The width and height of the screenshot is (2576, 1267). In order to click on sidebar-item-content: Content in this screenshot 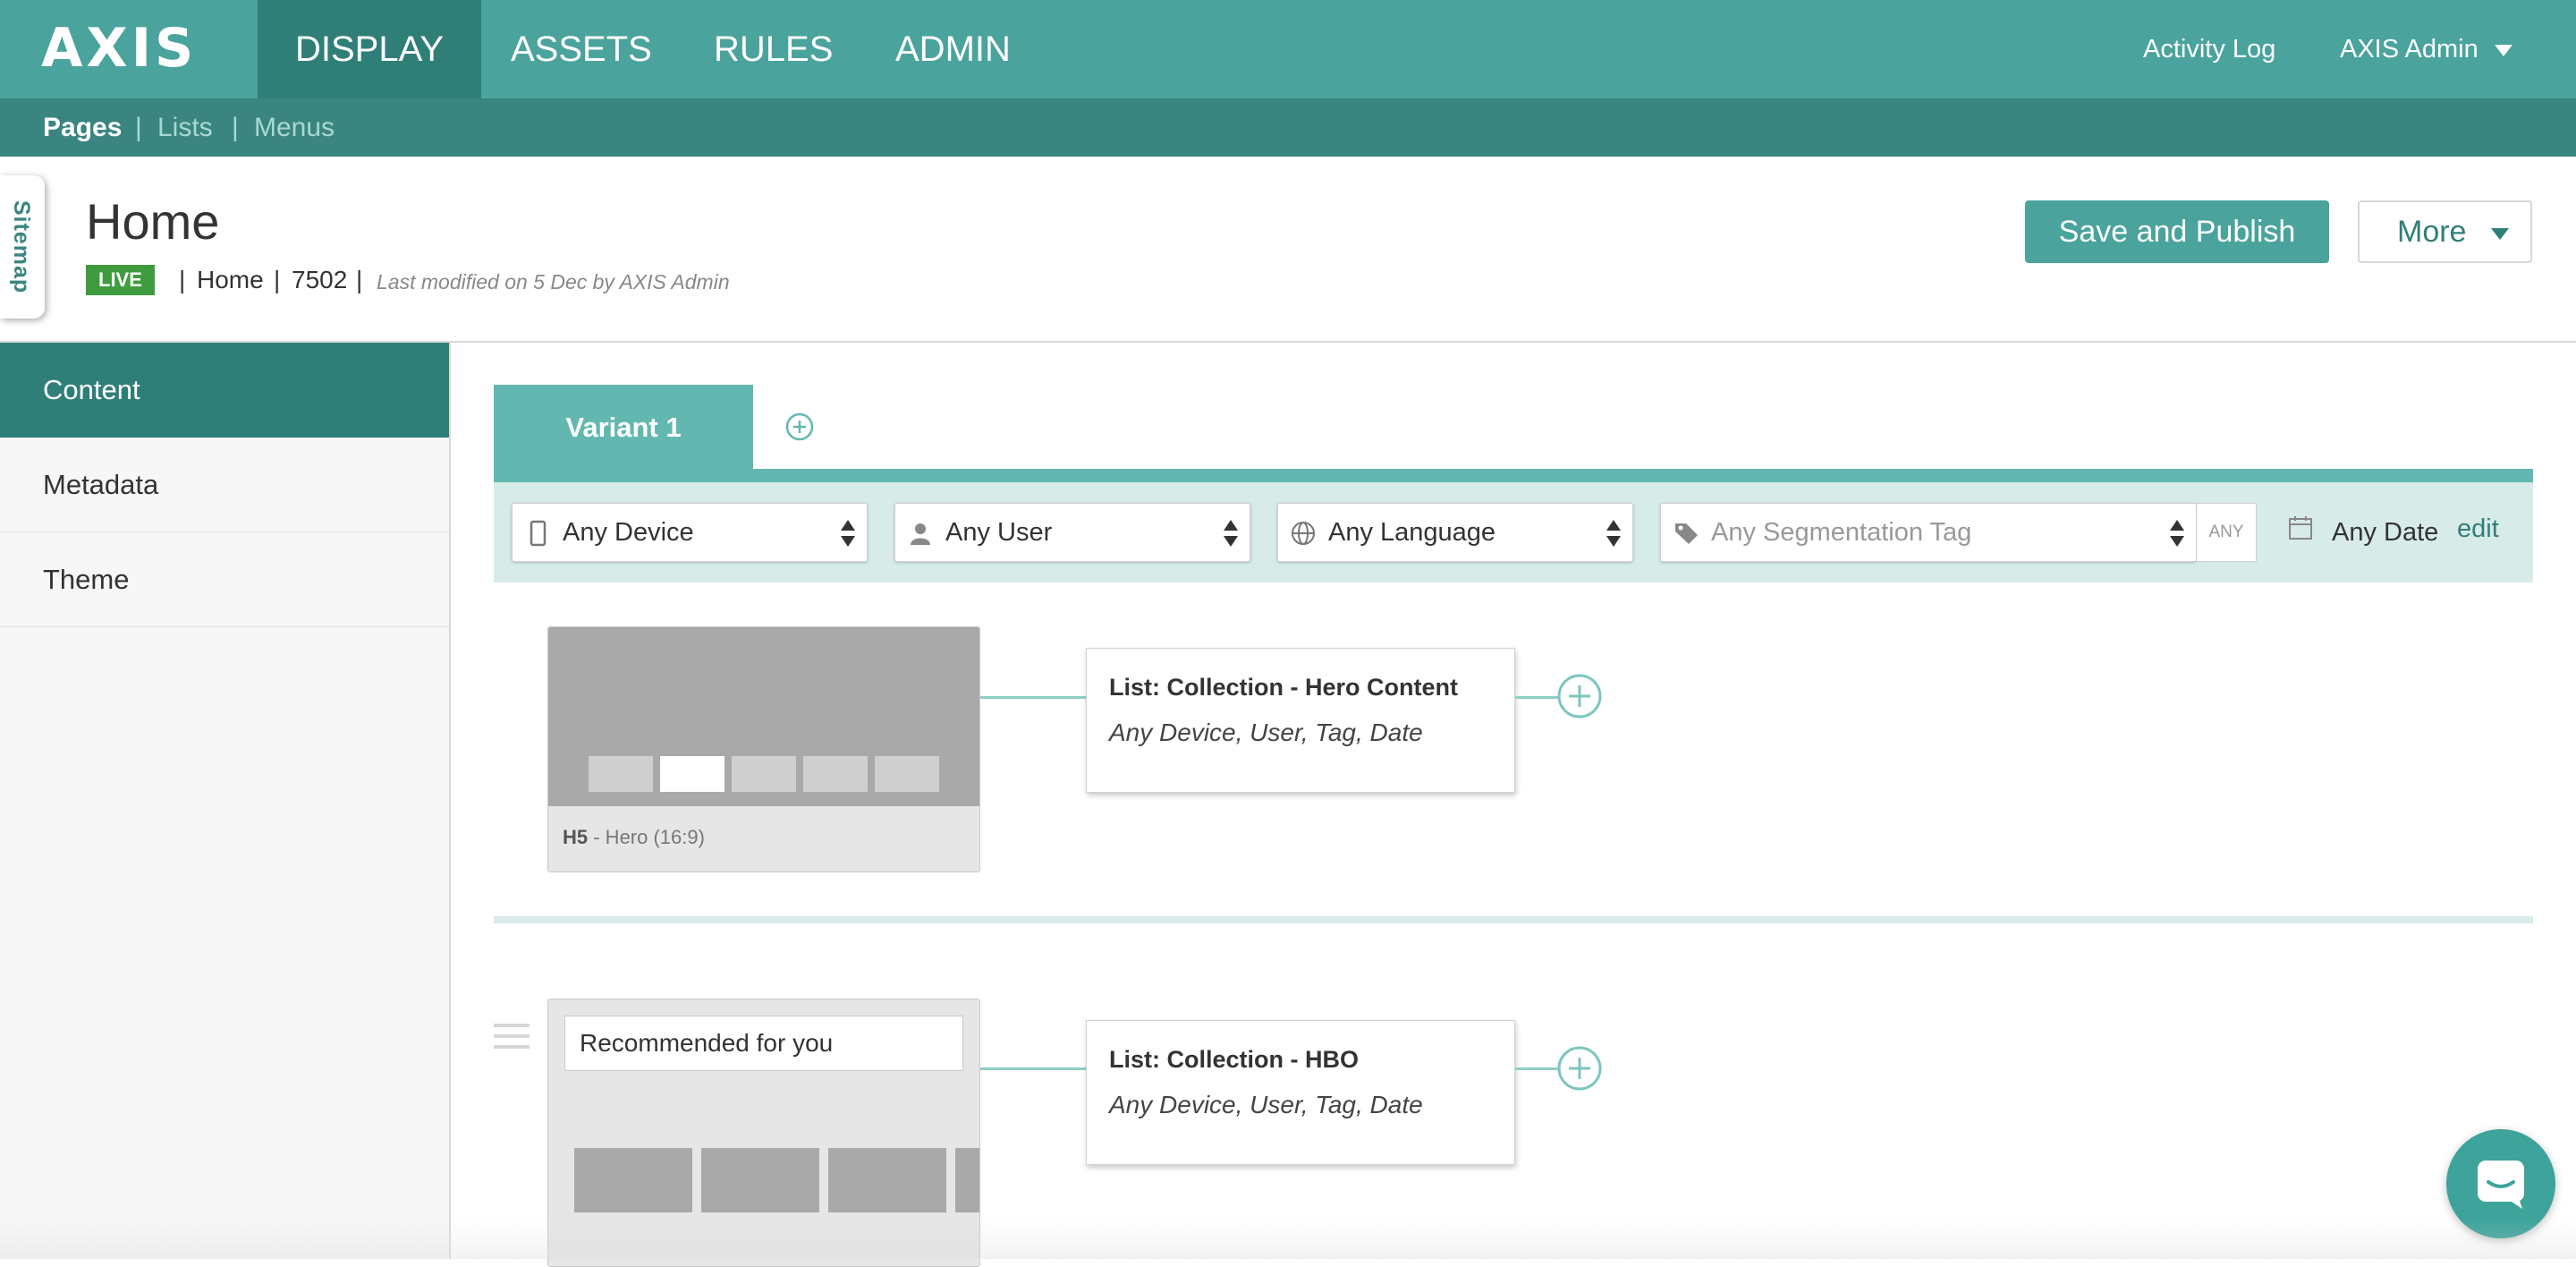, I will do `click(224, 391)`.